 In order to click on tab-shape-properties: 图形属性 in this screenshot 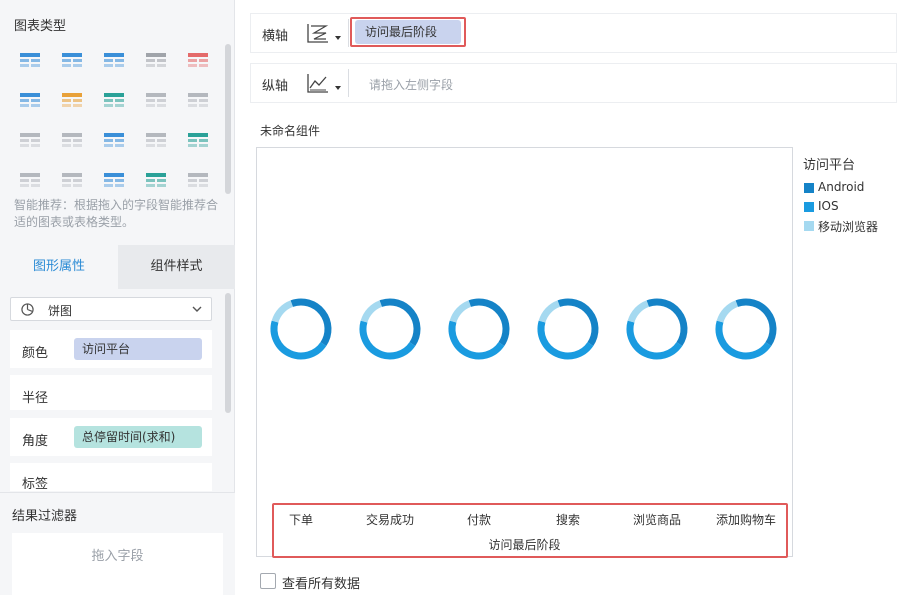, I will do `click(59, 267)`.